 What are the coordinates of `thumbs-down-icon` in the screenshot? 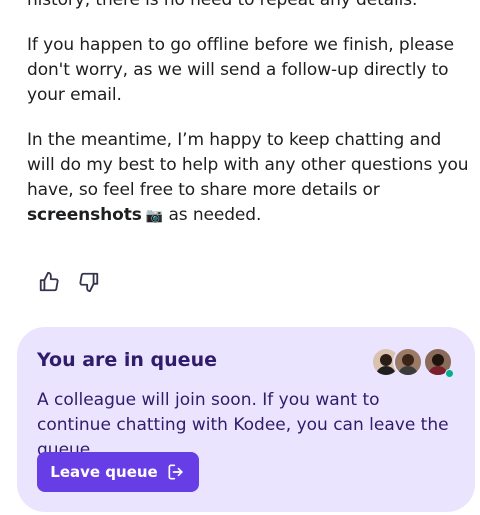 It's located at (89, 282).